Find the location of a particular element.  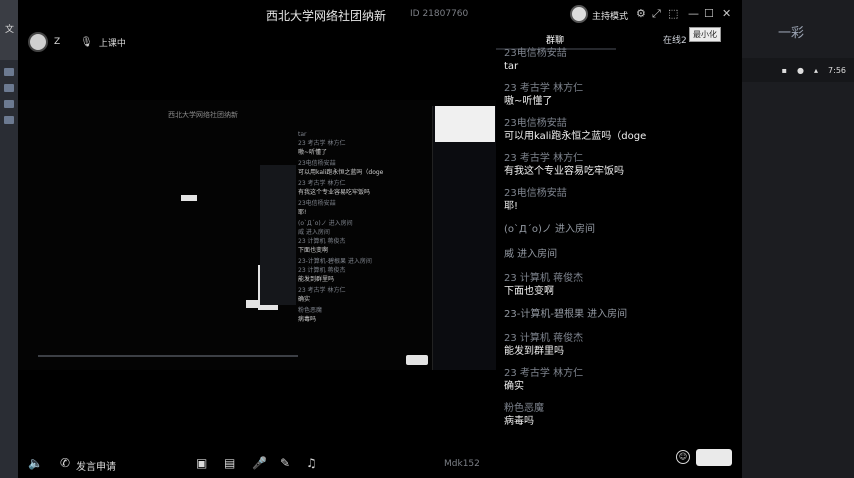

screen-share-icon: ▤ is located at coordinates (229, 463).